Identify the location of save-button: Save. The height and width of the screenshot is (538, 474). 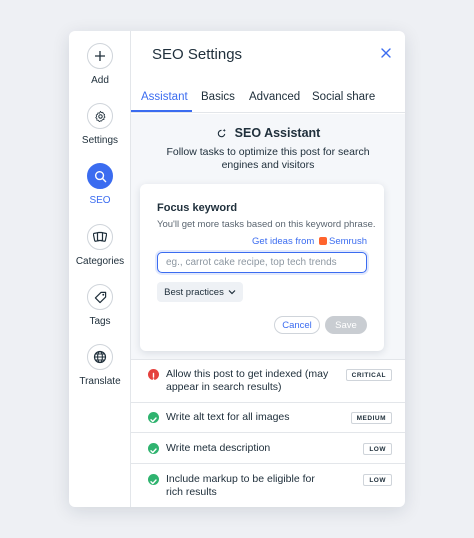
(346, 325).